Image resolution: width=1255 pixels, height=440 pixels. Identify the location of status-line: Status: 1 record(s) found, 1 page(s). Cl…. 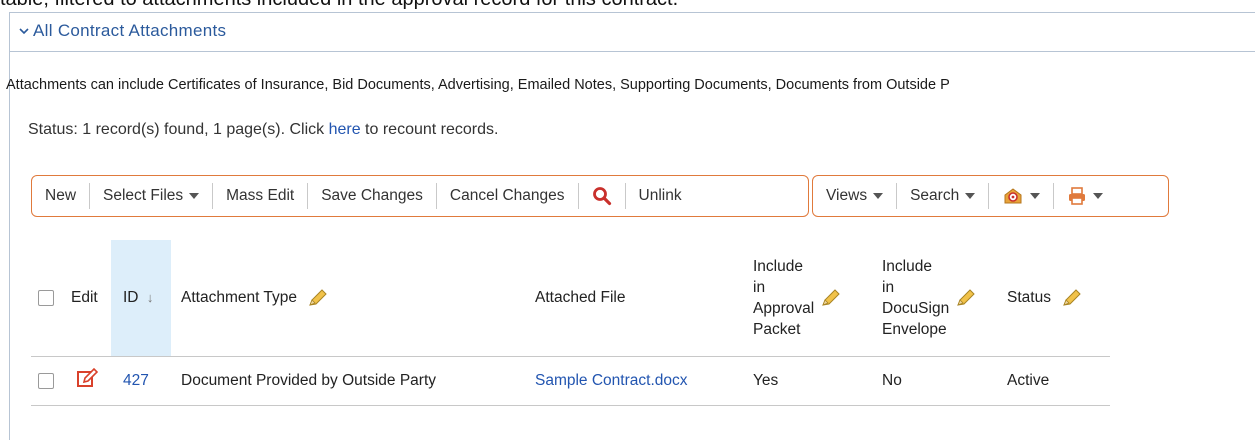
(263, 130).